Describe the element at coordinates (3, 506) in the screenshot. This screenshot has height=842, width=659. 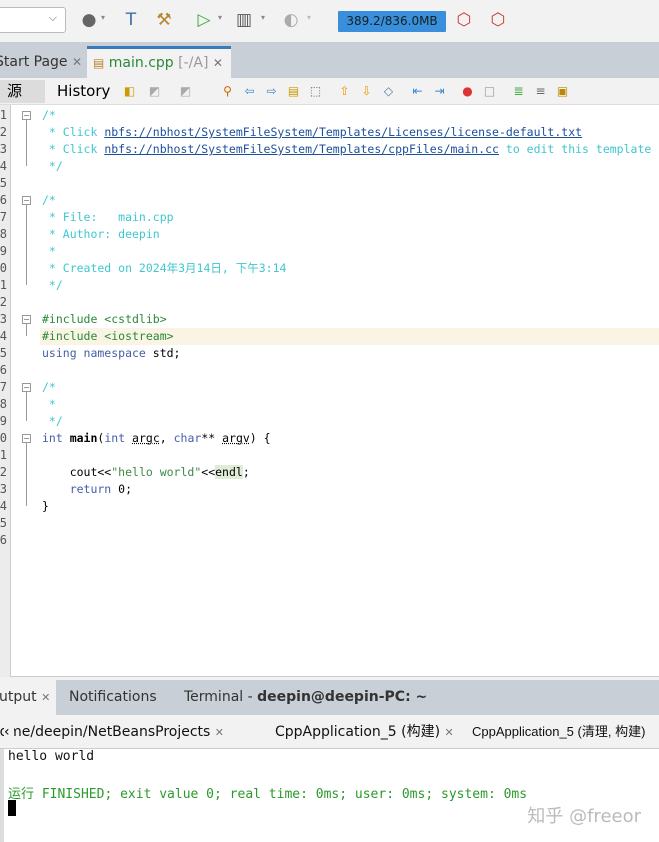
I see `line-number: 24` at that location.